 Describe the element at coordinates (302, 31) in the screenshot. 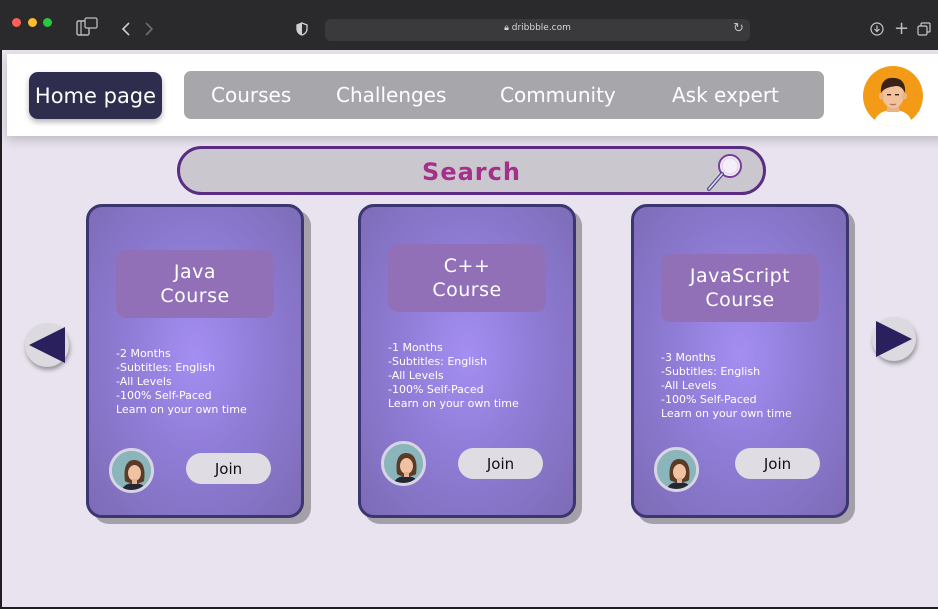

I see `shield-icon` at that location.